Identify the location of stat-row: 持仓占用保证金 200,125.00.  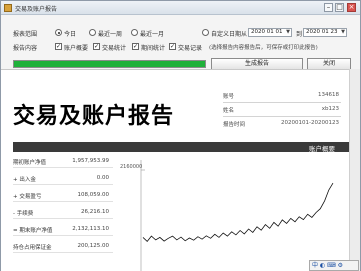
(63, 246).